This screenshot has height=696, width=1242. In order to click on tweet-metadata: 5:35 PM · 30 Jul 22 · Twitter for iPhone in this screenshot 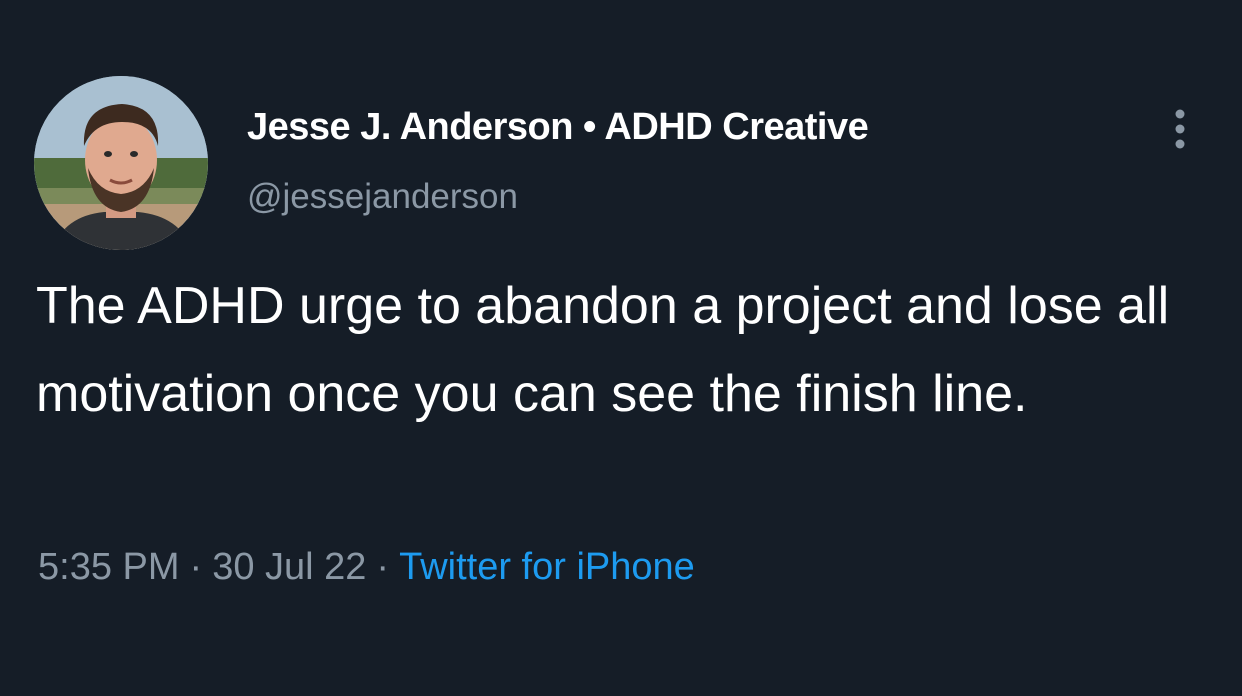, I will do `click(366, 567)`.